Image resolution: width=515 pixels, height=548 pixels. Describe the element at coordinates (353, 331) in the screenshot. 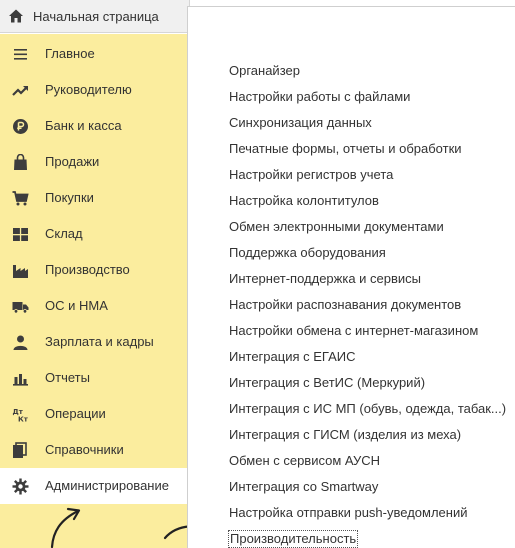

I see `link-eshop-exchange: Настройки обмена с интернет-магазином` at that location.